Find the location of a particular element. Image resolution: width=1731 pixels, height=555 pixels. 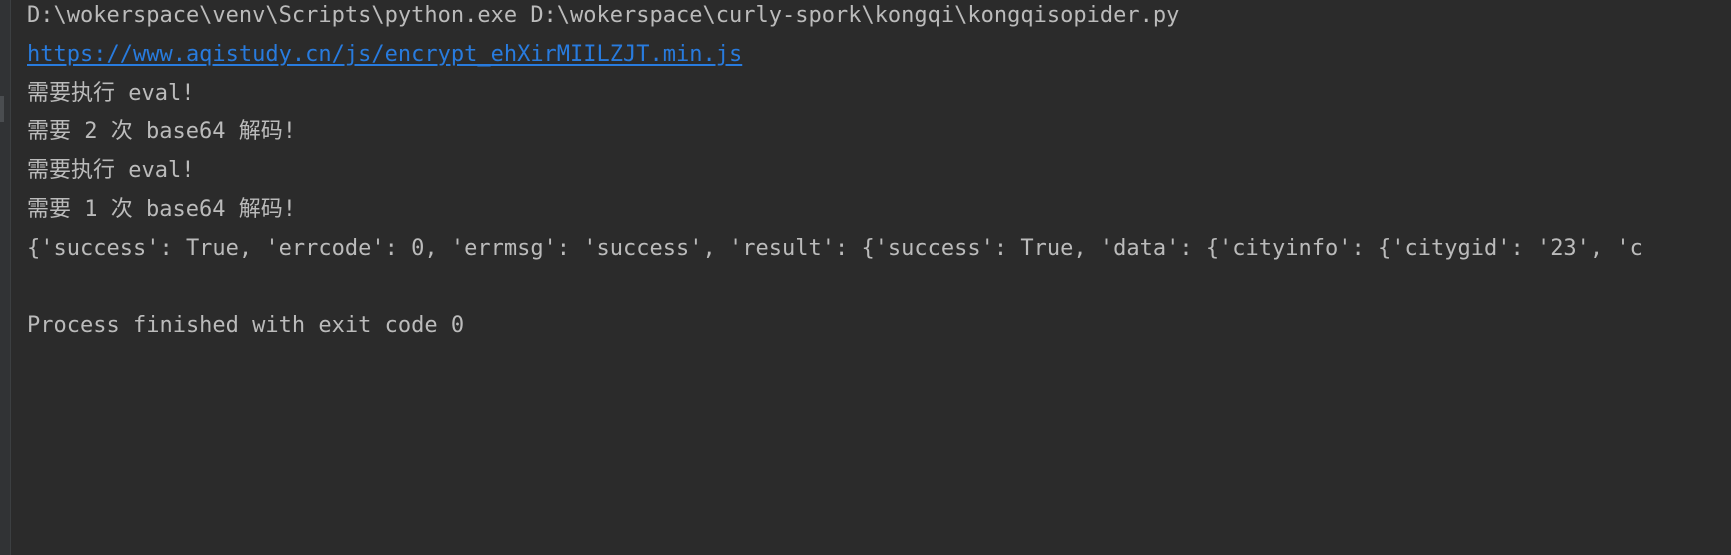

output-line: 需要 2 次 base64 解码! is located at coordinates (161, 132).